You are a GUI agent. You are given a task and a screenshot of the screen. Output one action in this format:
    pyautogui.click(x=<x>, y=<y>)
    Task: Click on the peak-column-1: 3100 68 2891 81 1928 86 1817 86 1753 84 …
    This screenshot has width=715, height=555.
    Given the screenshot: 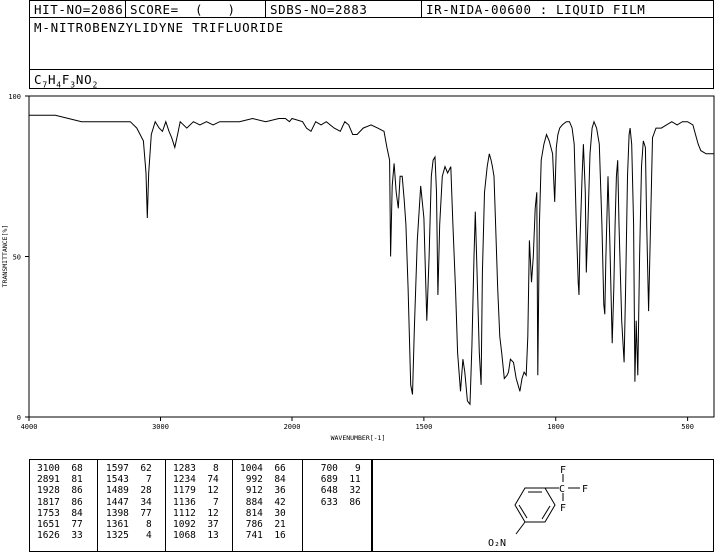 What is the action you would take?
    pyautogui.click(x=60, y=502)
    